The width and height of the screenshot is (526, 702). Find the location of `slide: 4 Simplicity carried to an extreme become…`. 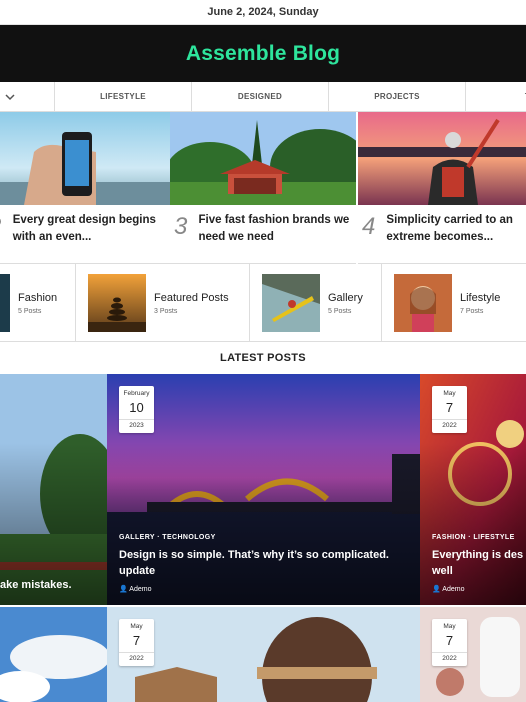

slide: 4 Simplicity carried to an extreme become… is located at coordinates (442, 188).